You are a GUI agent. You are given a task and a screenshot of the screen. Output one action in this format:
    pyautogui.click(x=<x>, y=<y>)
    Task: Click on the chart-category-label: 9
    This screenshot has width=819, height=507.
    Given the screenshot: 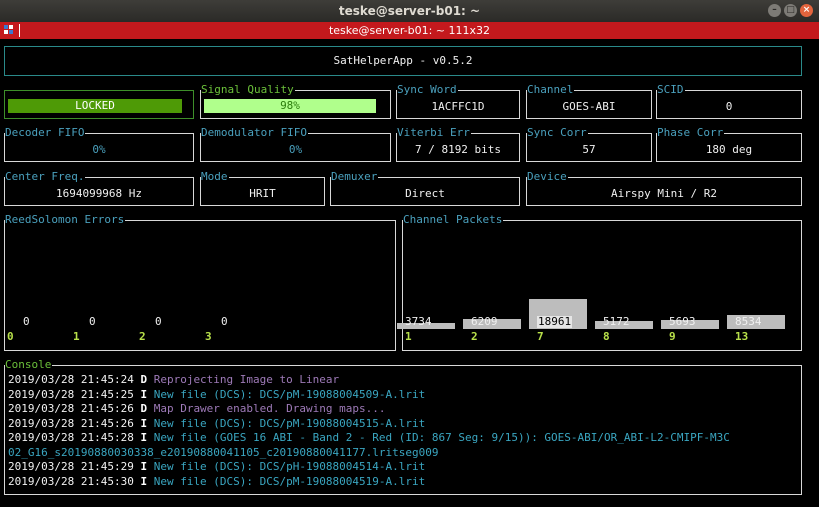 What is the action you would take?
    pyautogui.click(x=672, y=336)
    